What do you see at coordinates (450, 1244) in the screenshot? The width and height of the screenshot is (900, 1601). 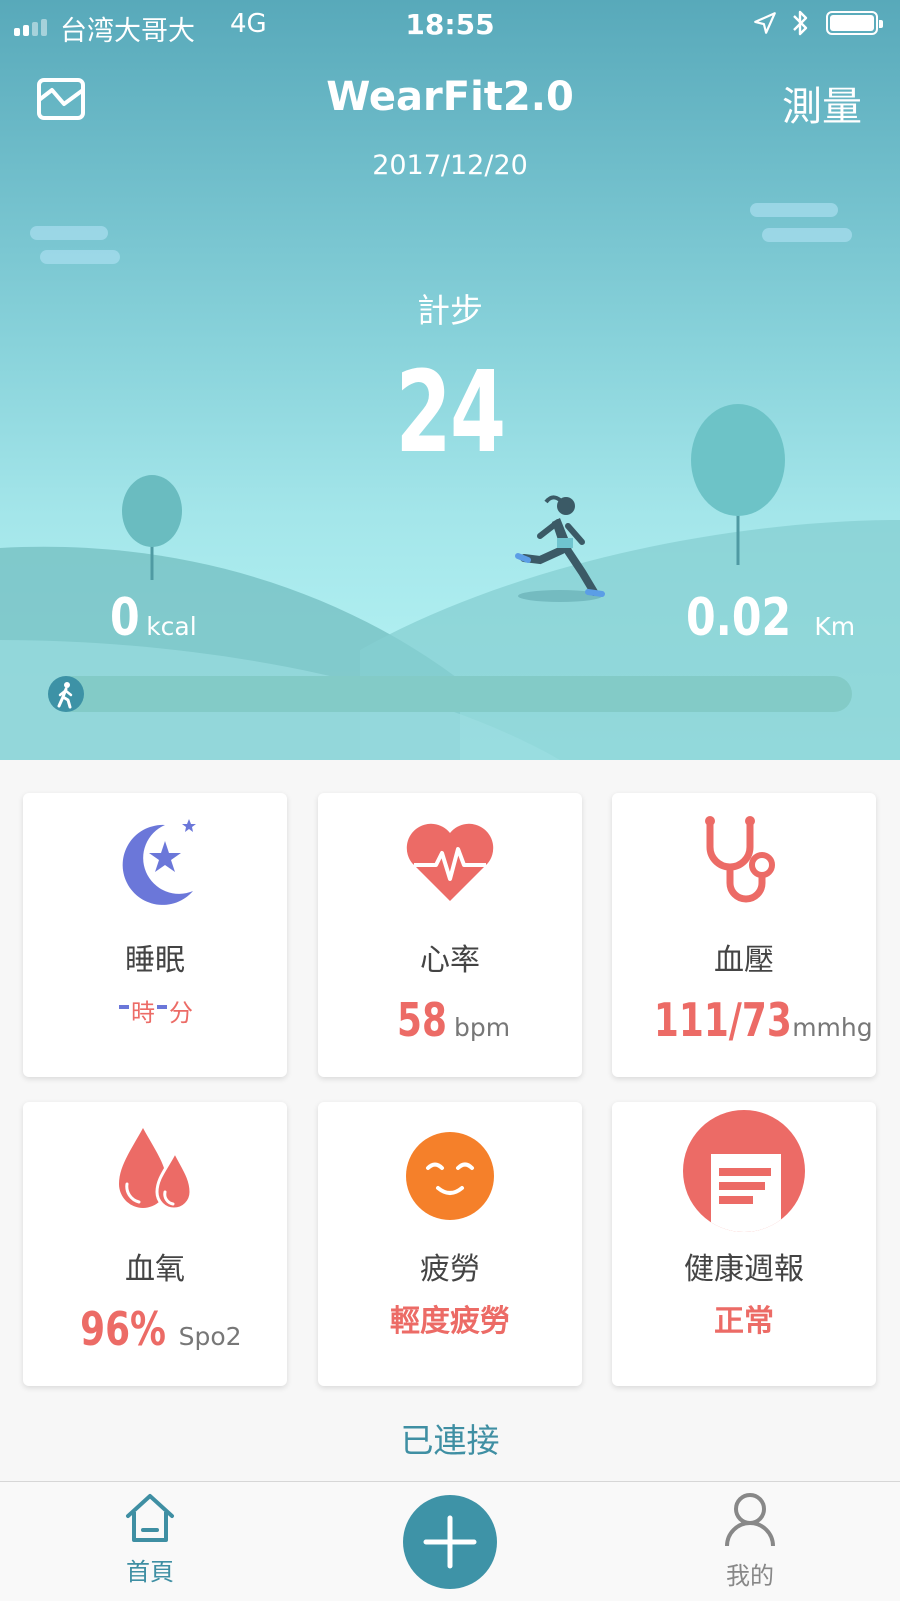 I see `fatigue-card: 疲勞 輕度疲勞` at bounding box center [450, 1244].